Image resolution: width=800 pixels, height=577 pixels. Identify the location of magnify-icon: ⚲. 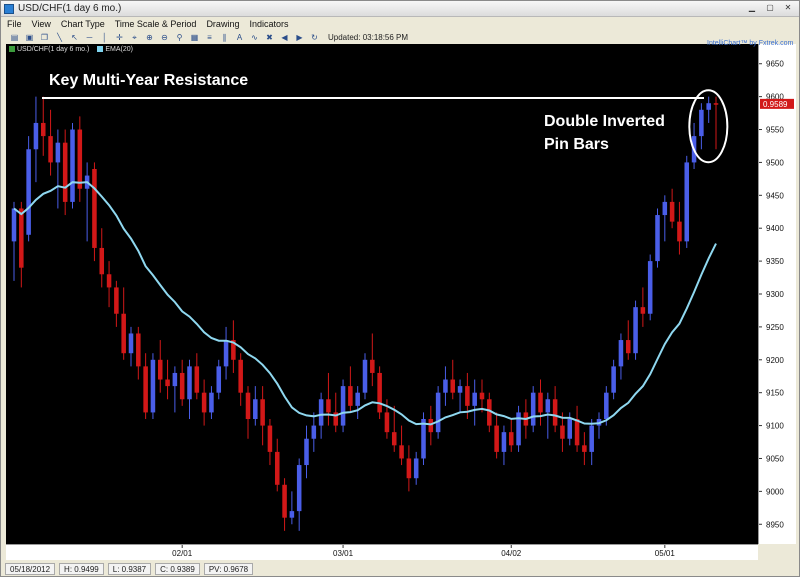
(179, 37).